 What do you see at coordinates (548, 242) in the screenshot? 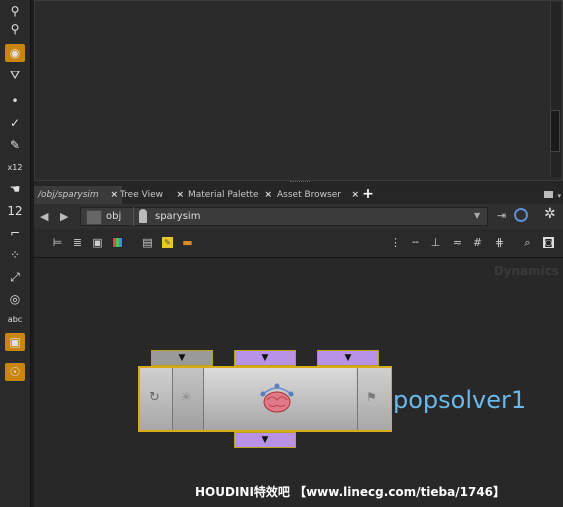
I see `screenshot-icon: ◙` at bounding box center [548, 242].